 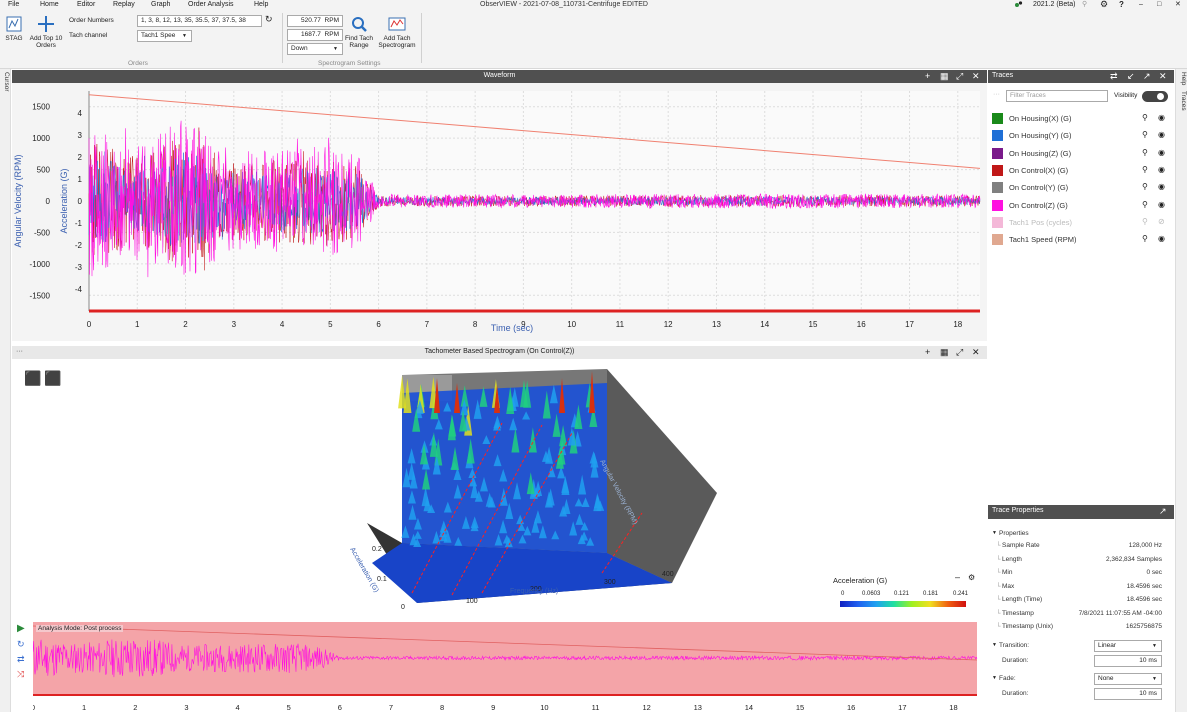 I want to click on trace-row: On Housing(Z) (G) ⚲ ◉, so click(x=1081, y=153).